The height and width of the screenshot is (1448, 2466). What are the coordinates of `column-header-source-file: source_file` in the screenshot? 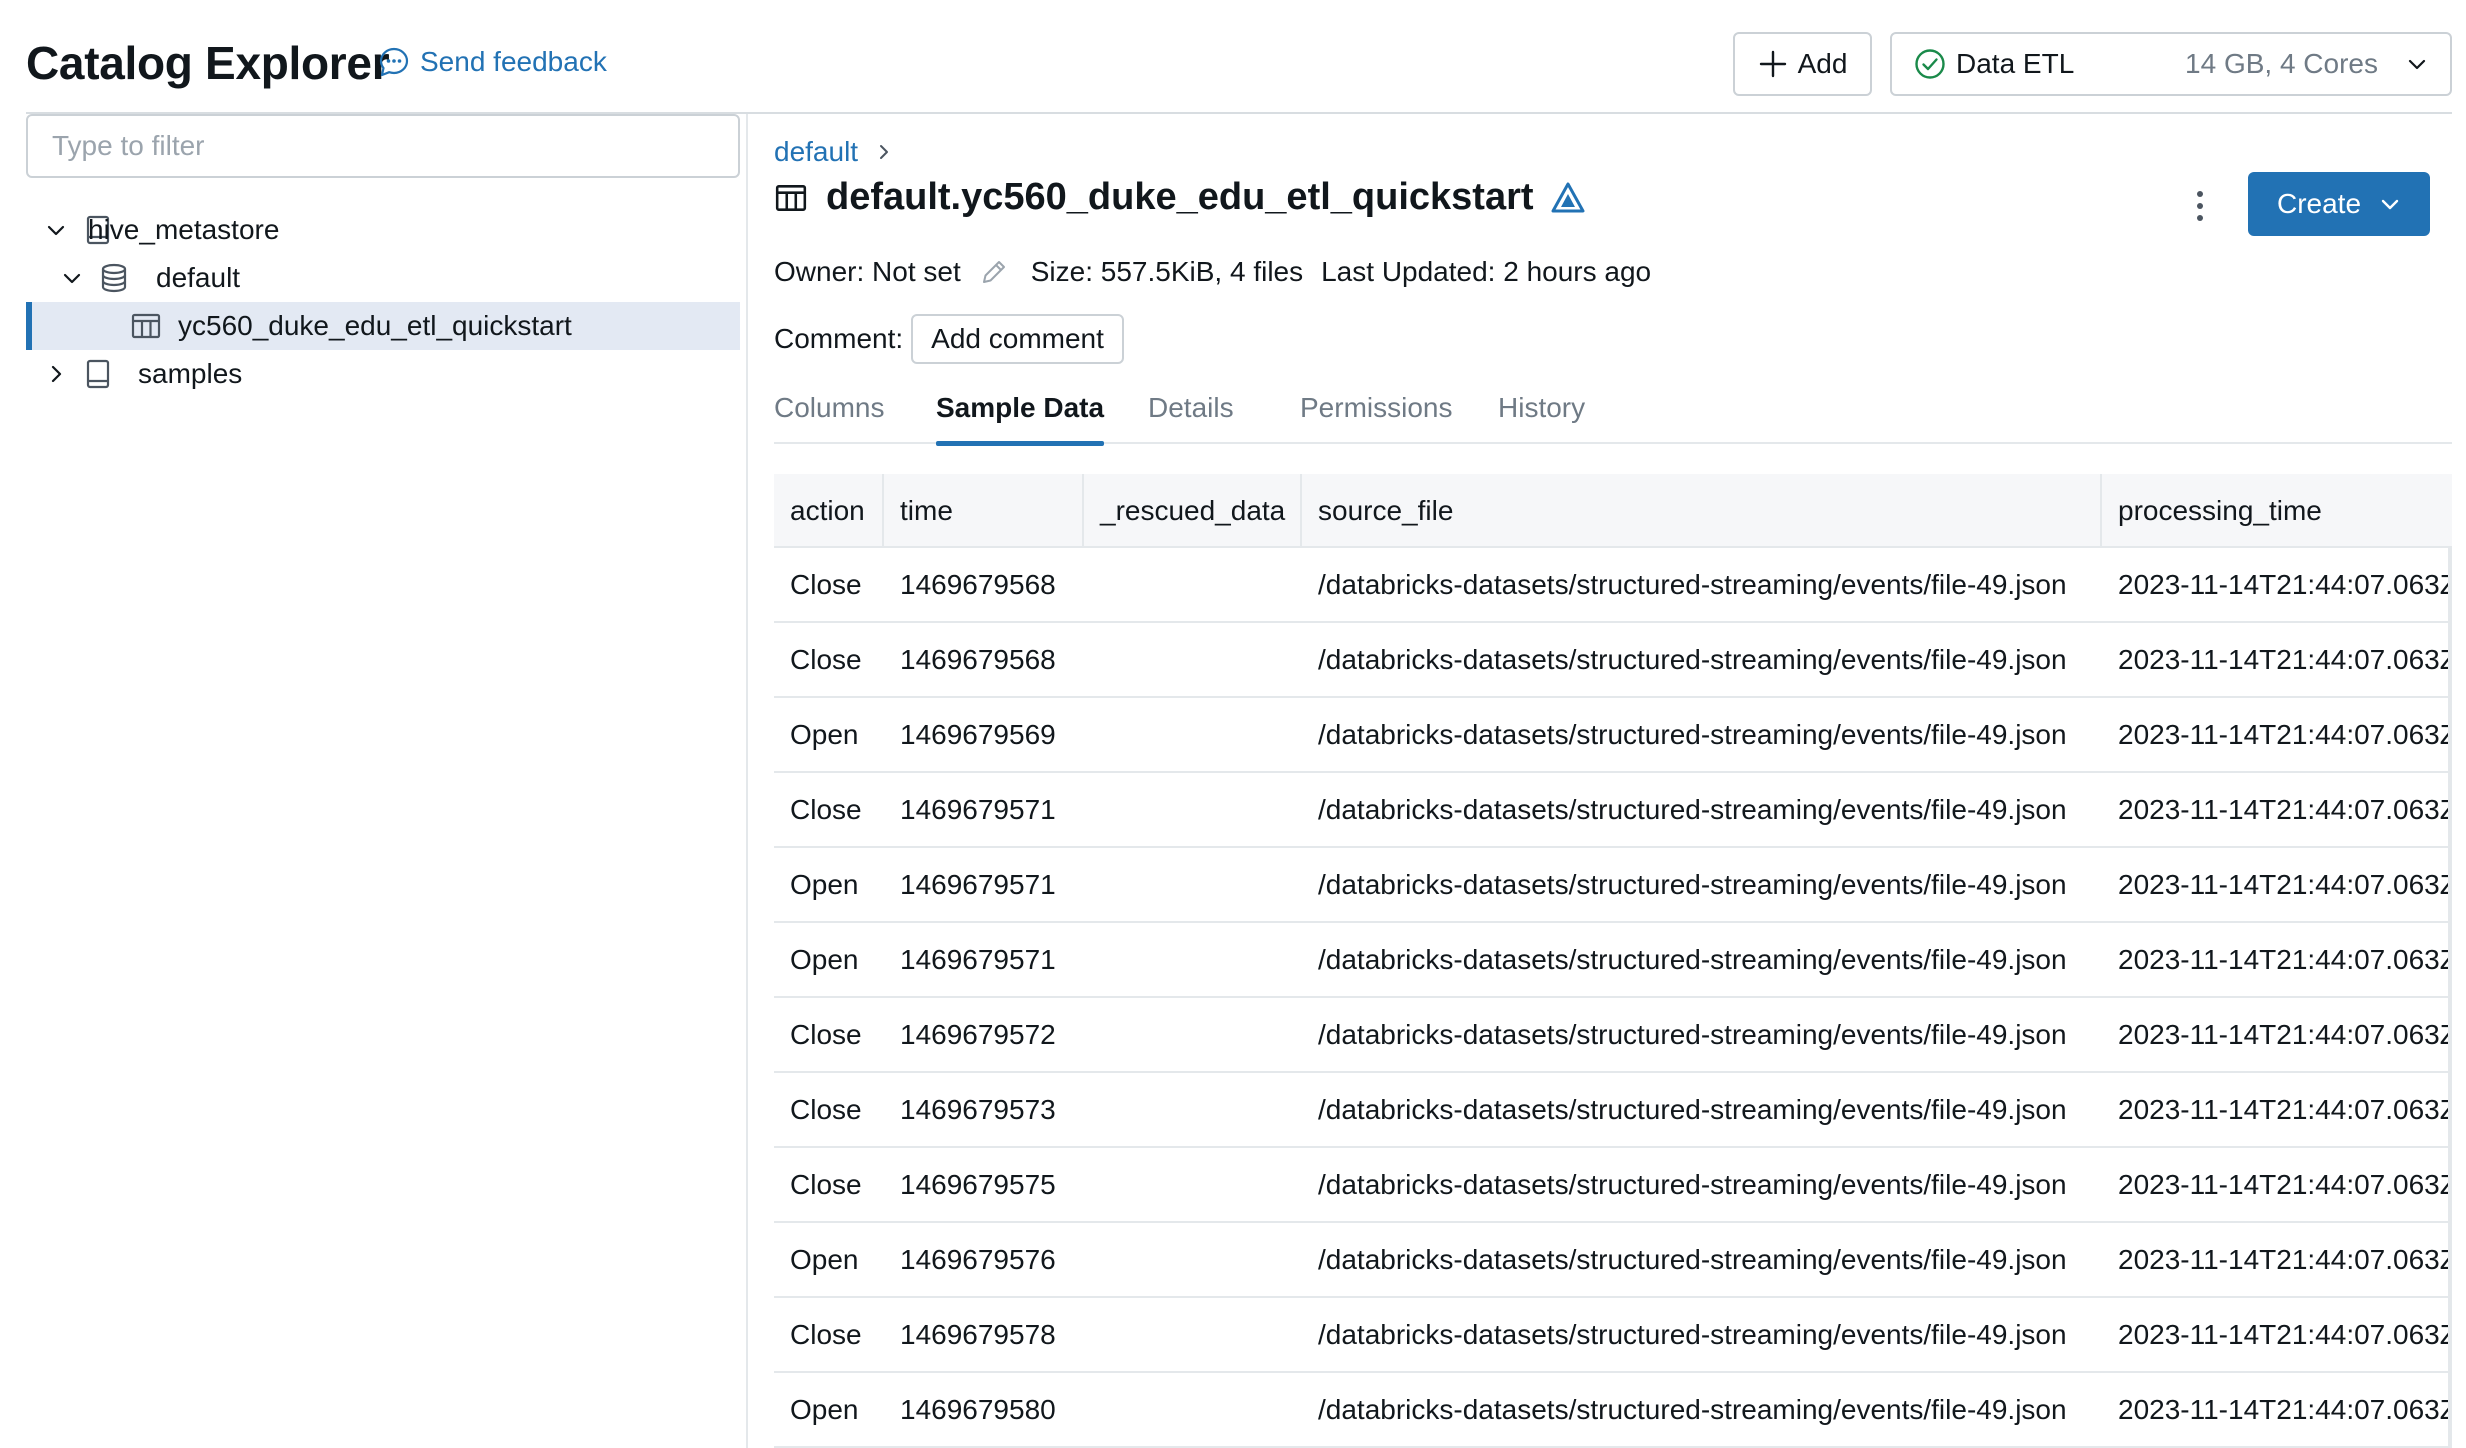 It's located at (1702, 511).